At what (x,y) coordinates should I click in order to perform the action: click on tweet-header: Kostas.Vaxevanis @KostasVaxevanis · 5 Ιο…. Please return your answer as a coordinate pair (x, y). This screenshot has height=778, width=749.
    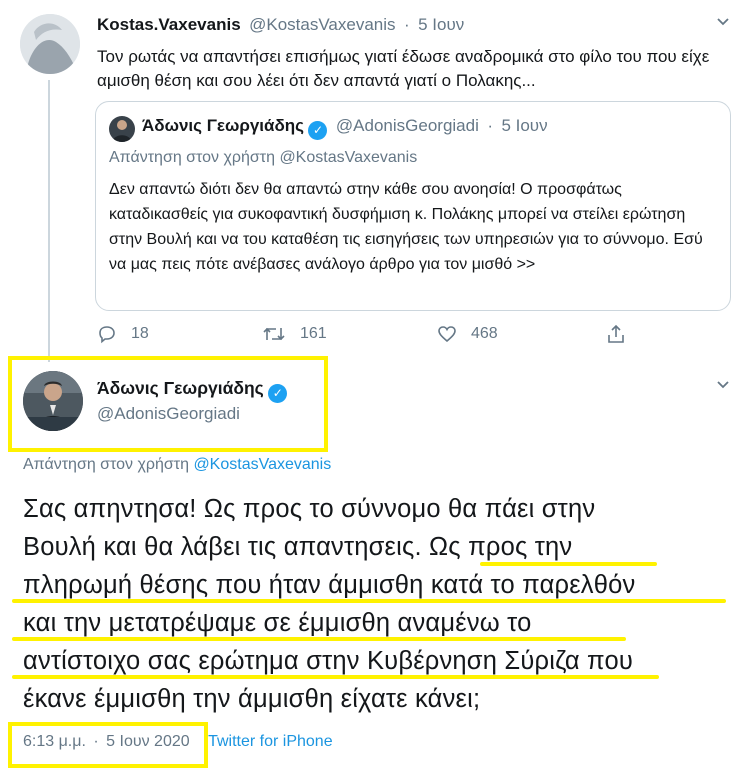
    Looking at the image, I should click on (280, 25).